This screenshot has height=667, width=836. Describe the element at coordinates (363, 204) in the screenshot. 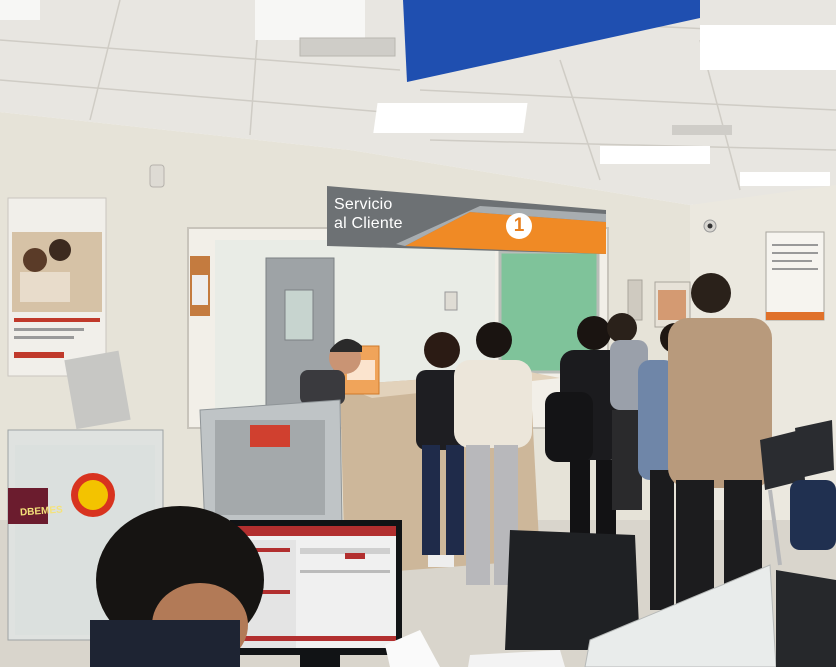

I see `service-banner-line1: Servicio` at that location.